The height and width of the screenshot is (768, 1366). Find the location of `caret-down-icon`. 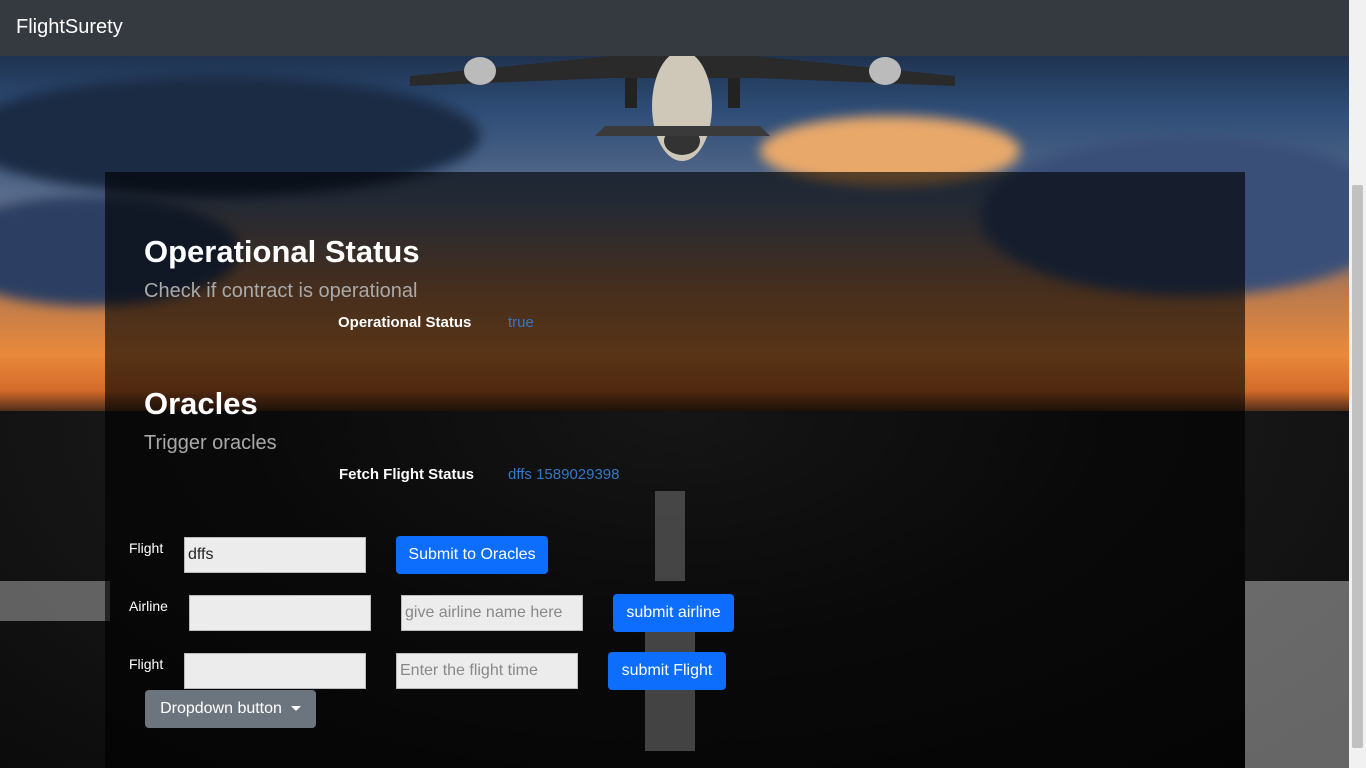

caret-down-icon is located at coordinates (295, 709).